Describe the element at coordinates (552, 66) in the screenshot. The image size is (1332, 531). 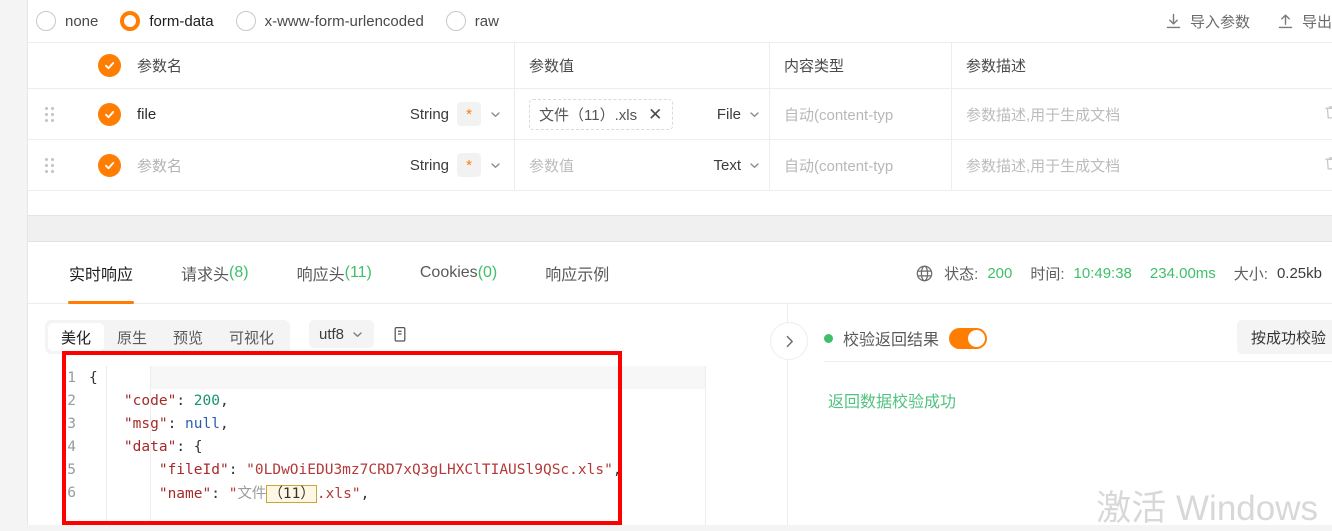
I see `header-value-label: 参数值` at that location.